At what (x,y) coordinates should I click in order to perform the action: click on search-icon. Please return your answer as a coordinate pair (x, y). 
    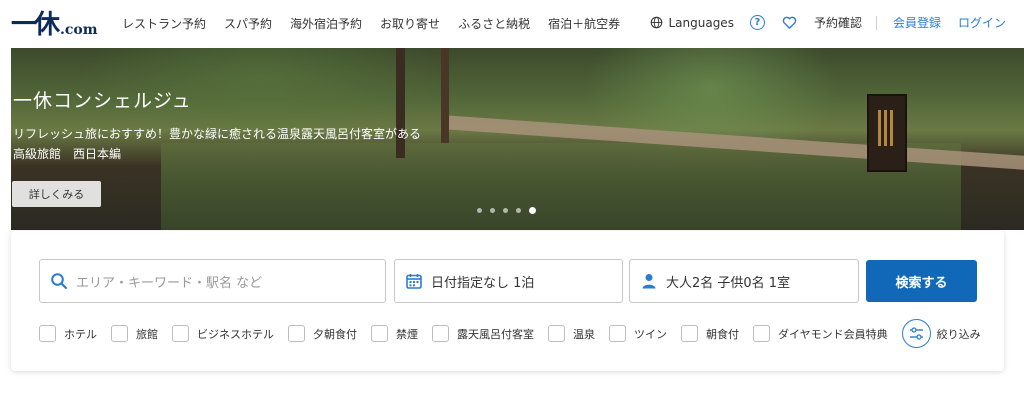
    Looking at the image, I should click on (59, 281).